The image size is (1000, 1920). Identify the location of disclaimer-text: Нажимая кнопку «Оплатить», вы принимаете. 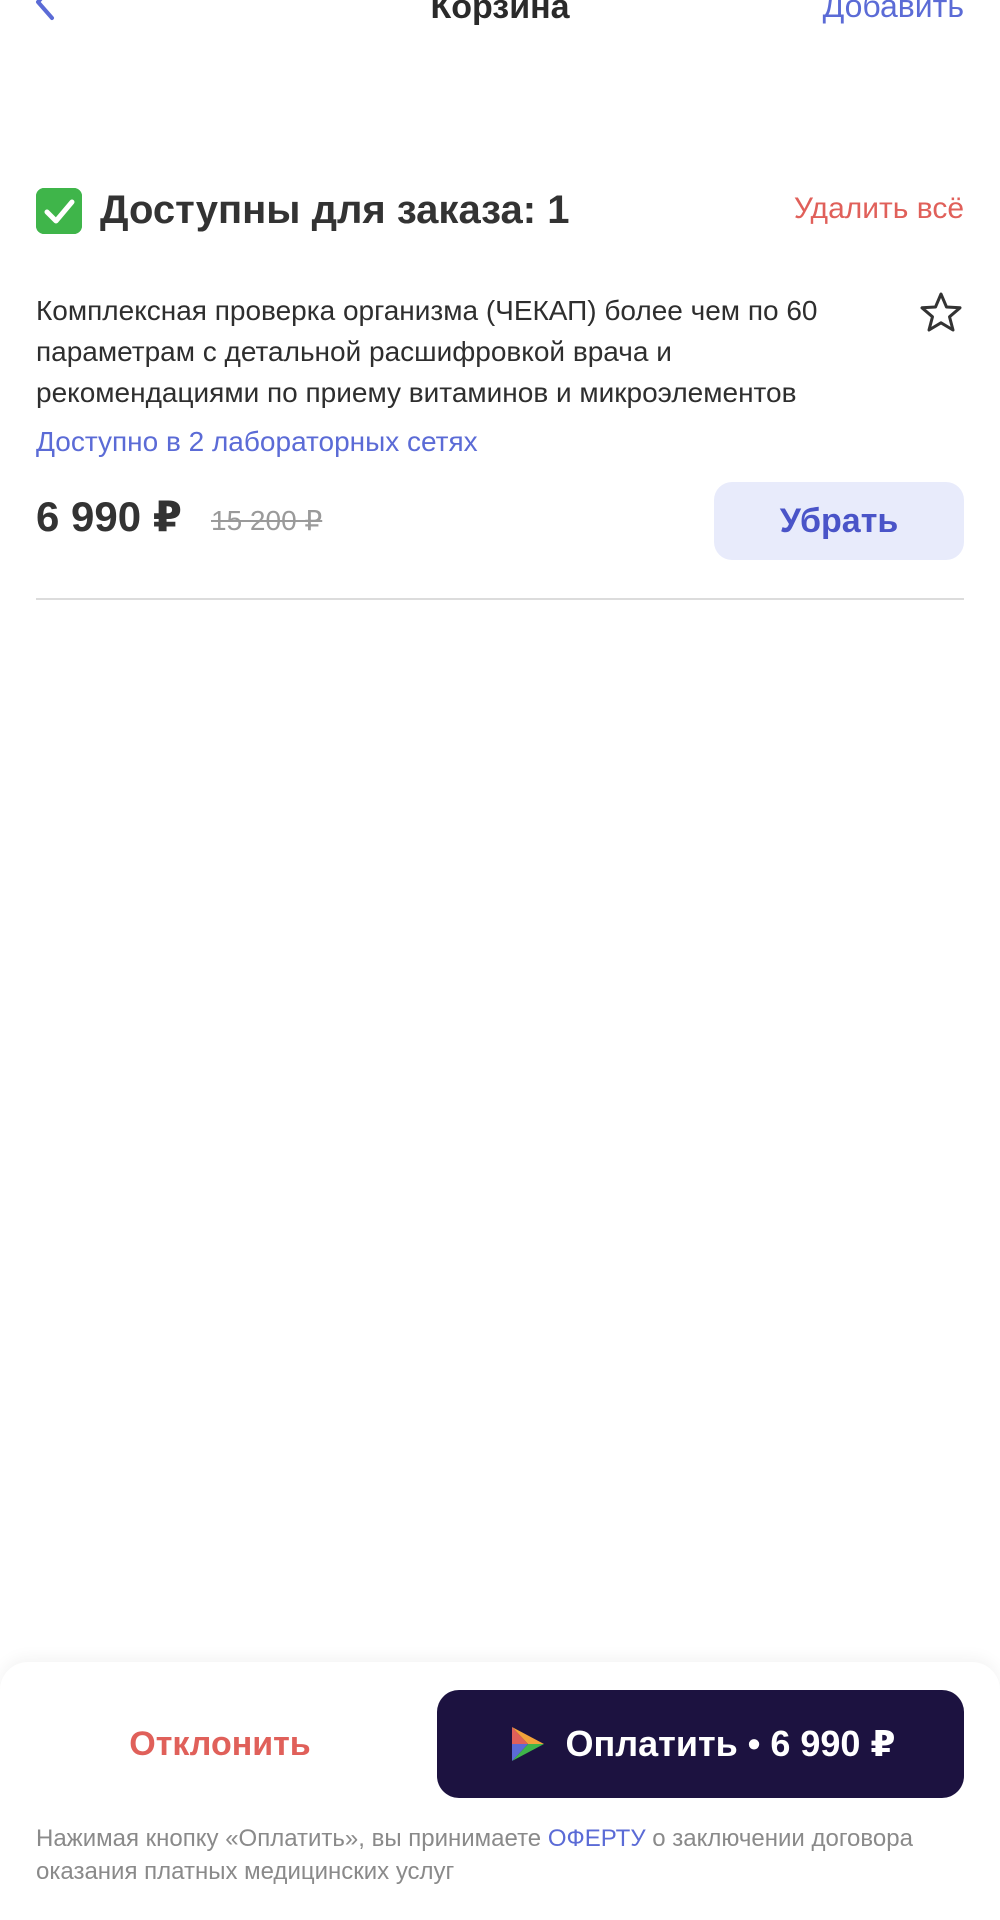
(292, 1838).